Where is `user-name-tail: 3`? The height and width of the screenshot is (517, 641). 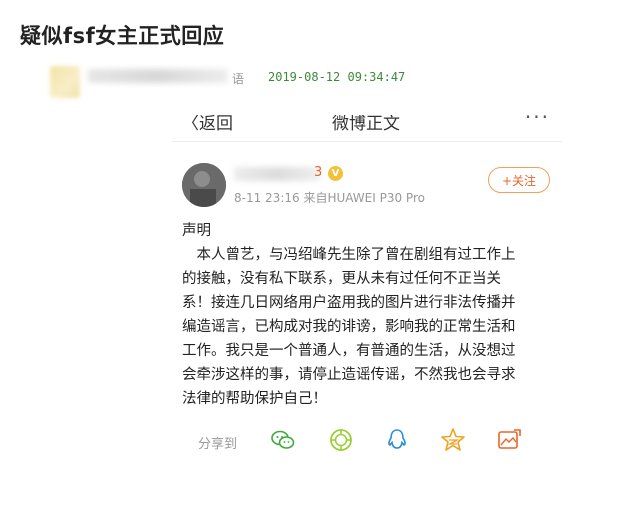 user-name-tail: 3 is located at coordinates (318, 172).